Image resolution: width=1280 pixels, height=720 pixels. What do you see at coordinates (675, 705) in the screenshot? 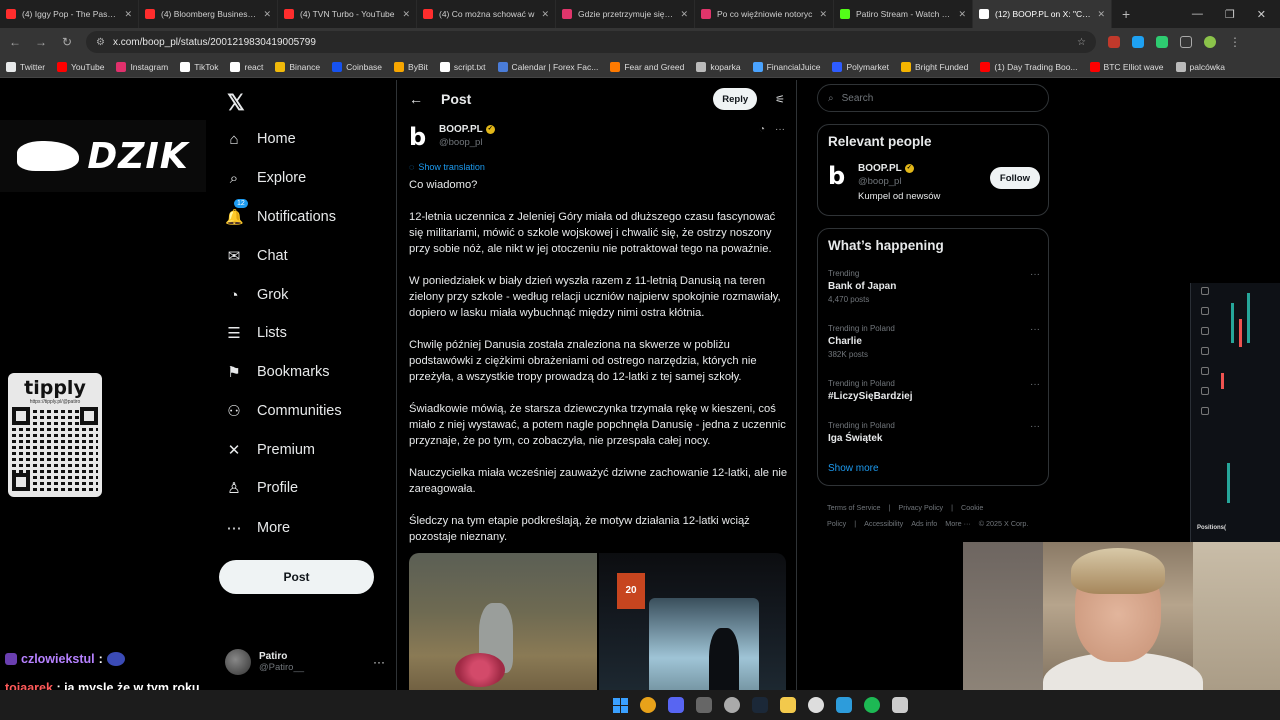
I see `discord-icon` at bounding box center [675, 705].